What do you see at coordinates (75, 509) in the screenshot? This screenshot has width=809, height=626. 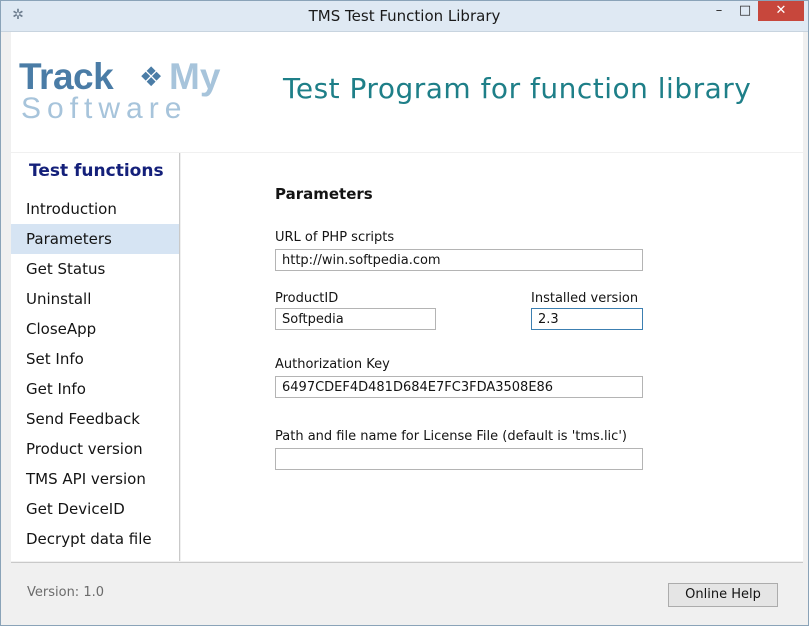 I see `sidebar-item-label: Get DeviceID` at bounding box center [75, 509].